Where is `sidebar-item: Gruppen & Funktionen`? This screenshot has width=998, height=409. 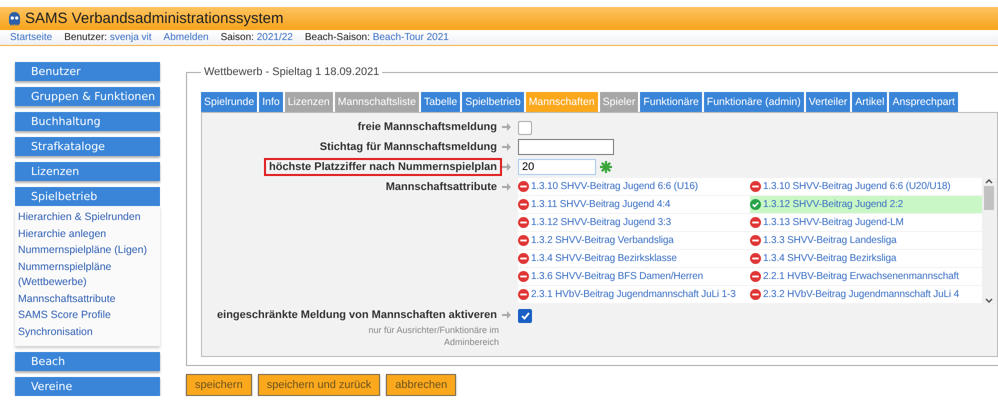 sidebar-item: Gruppen & Funktionen is located at coordinates (87, 96).